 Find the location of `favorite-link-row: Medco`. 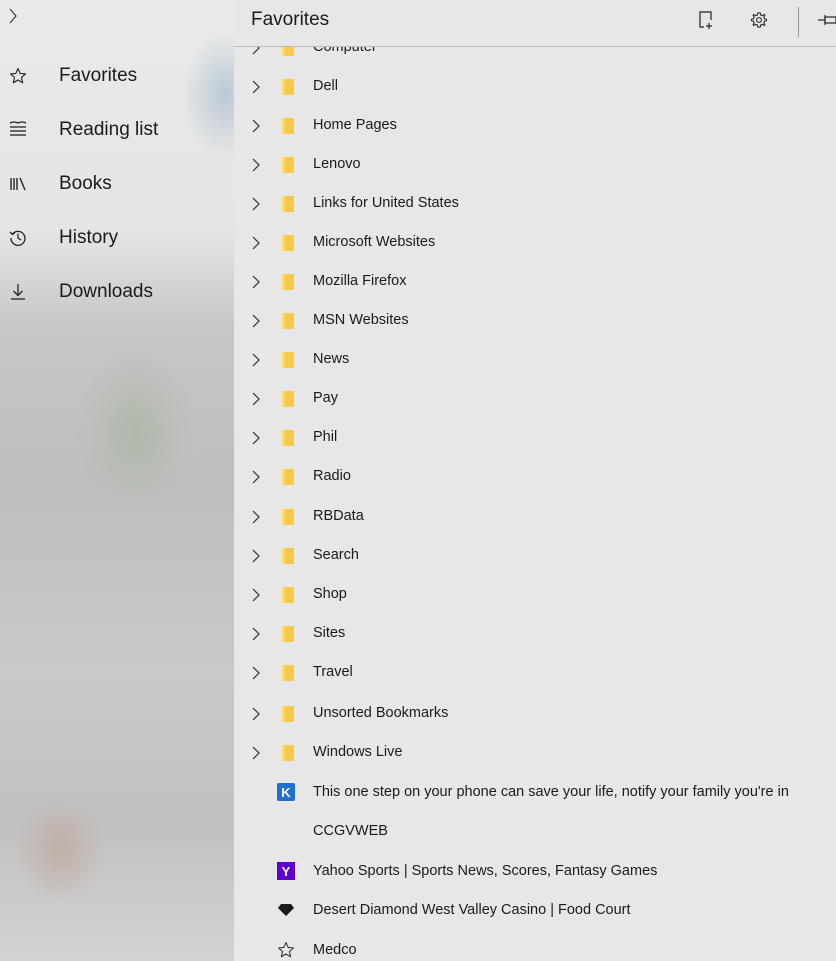

favorite-link-row: Medco is located at coordinates (535, 946).